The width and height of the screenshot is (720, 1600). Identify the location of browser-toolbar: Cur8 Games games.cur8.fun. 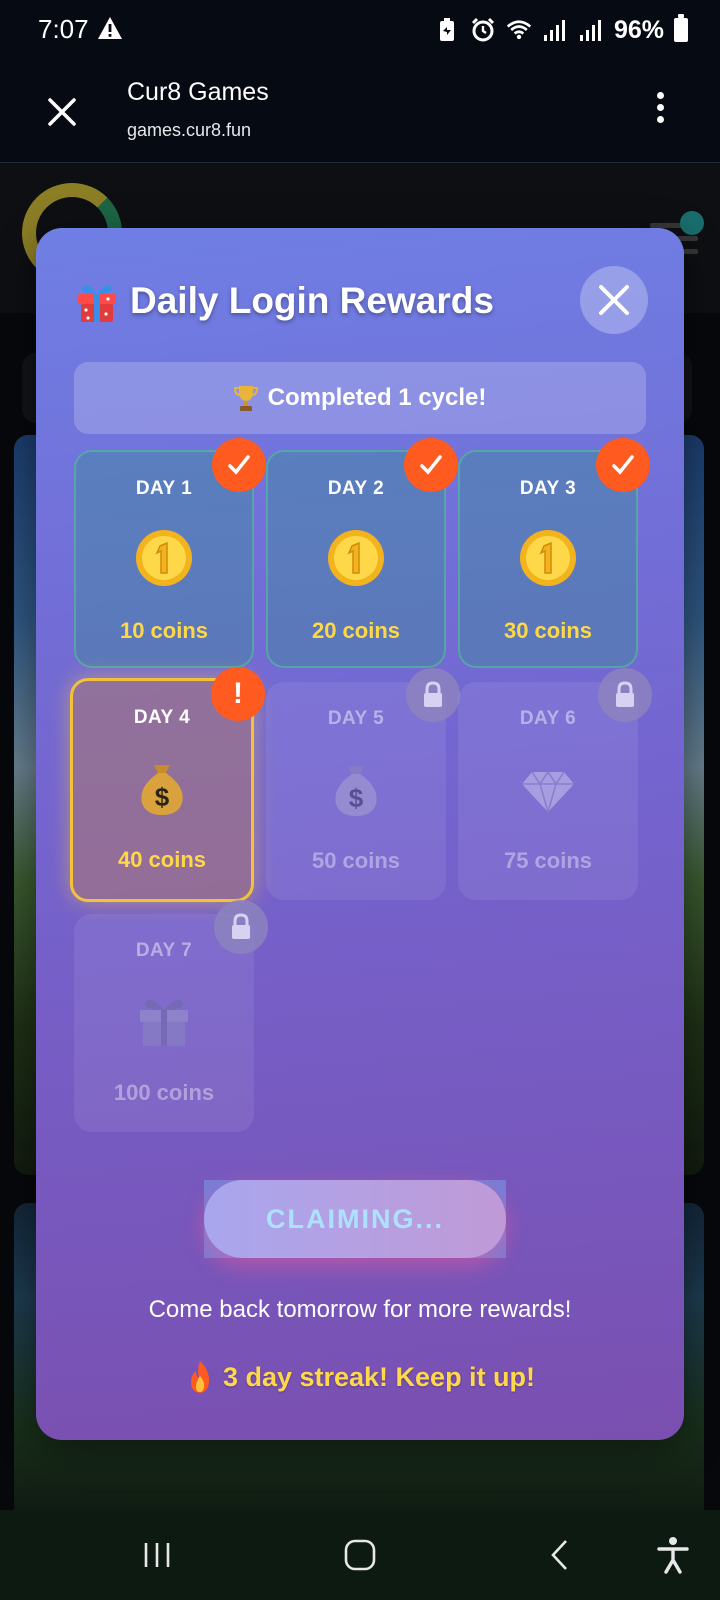
(360, 112).